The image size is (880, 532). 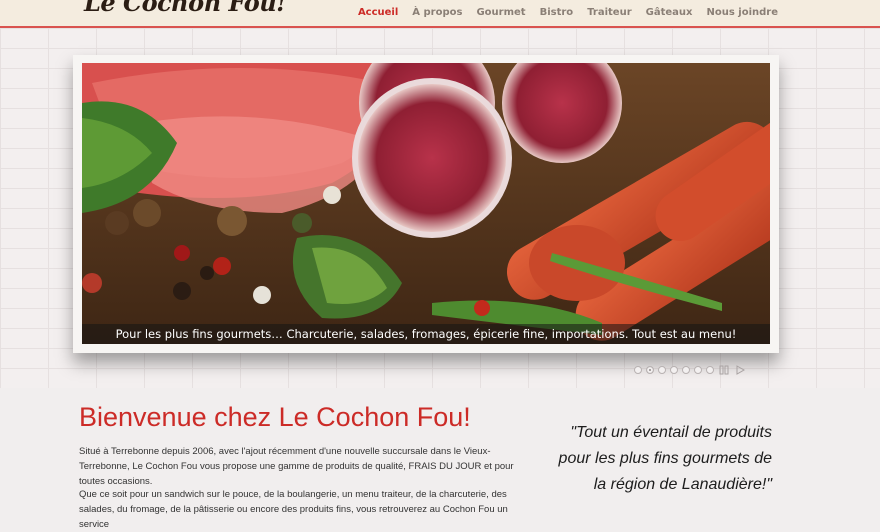 What do you see at coordinates (724, 370) in the screenshot?
I see `pause-icon` at bounding box center [724, 370].